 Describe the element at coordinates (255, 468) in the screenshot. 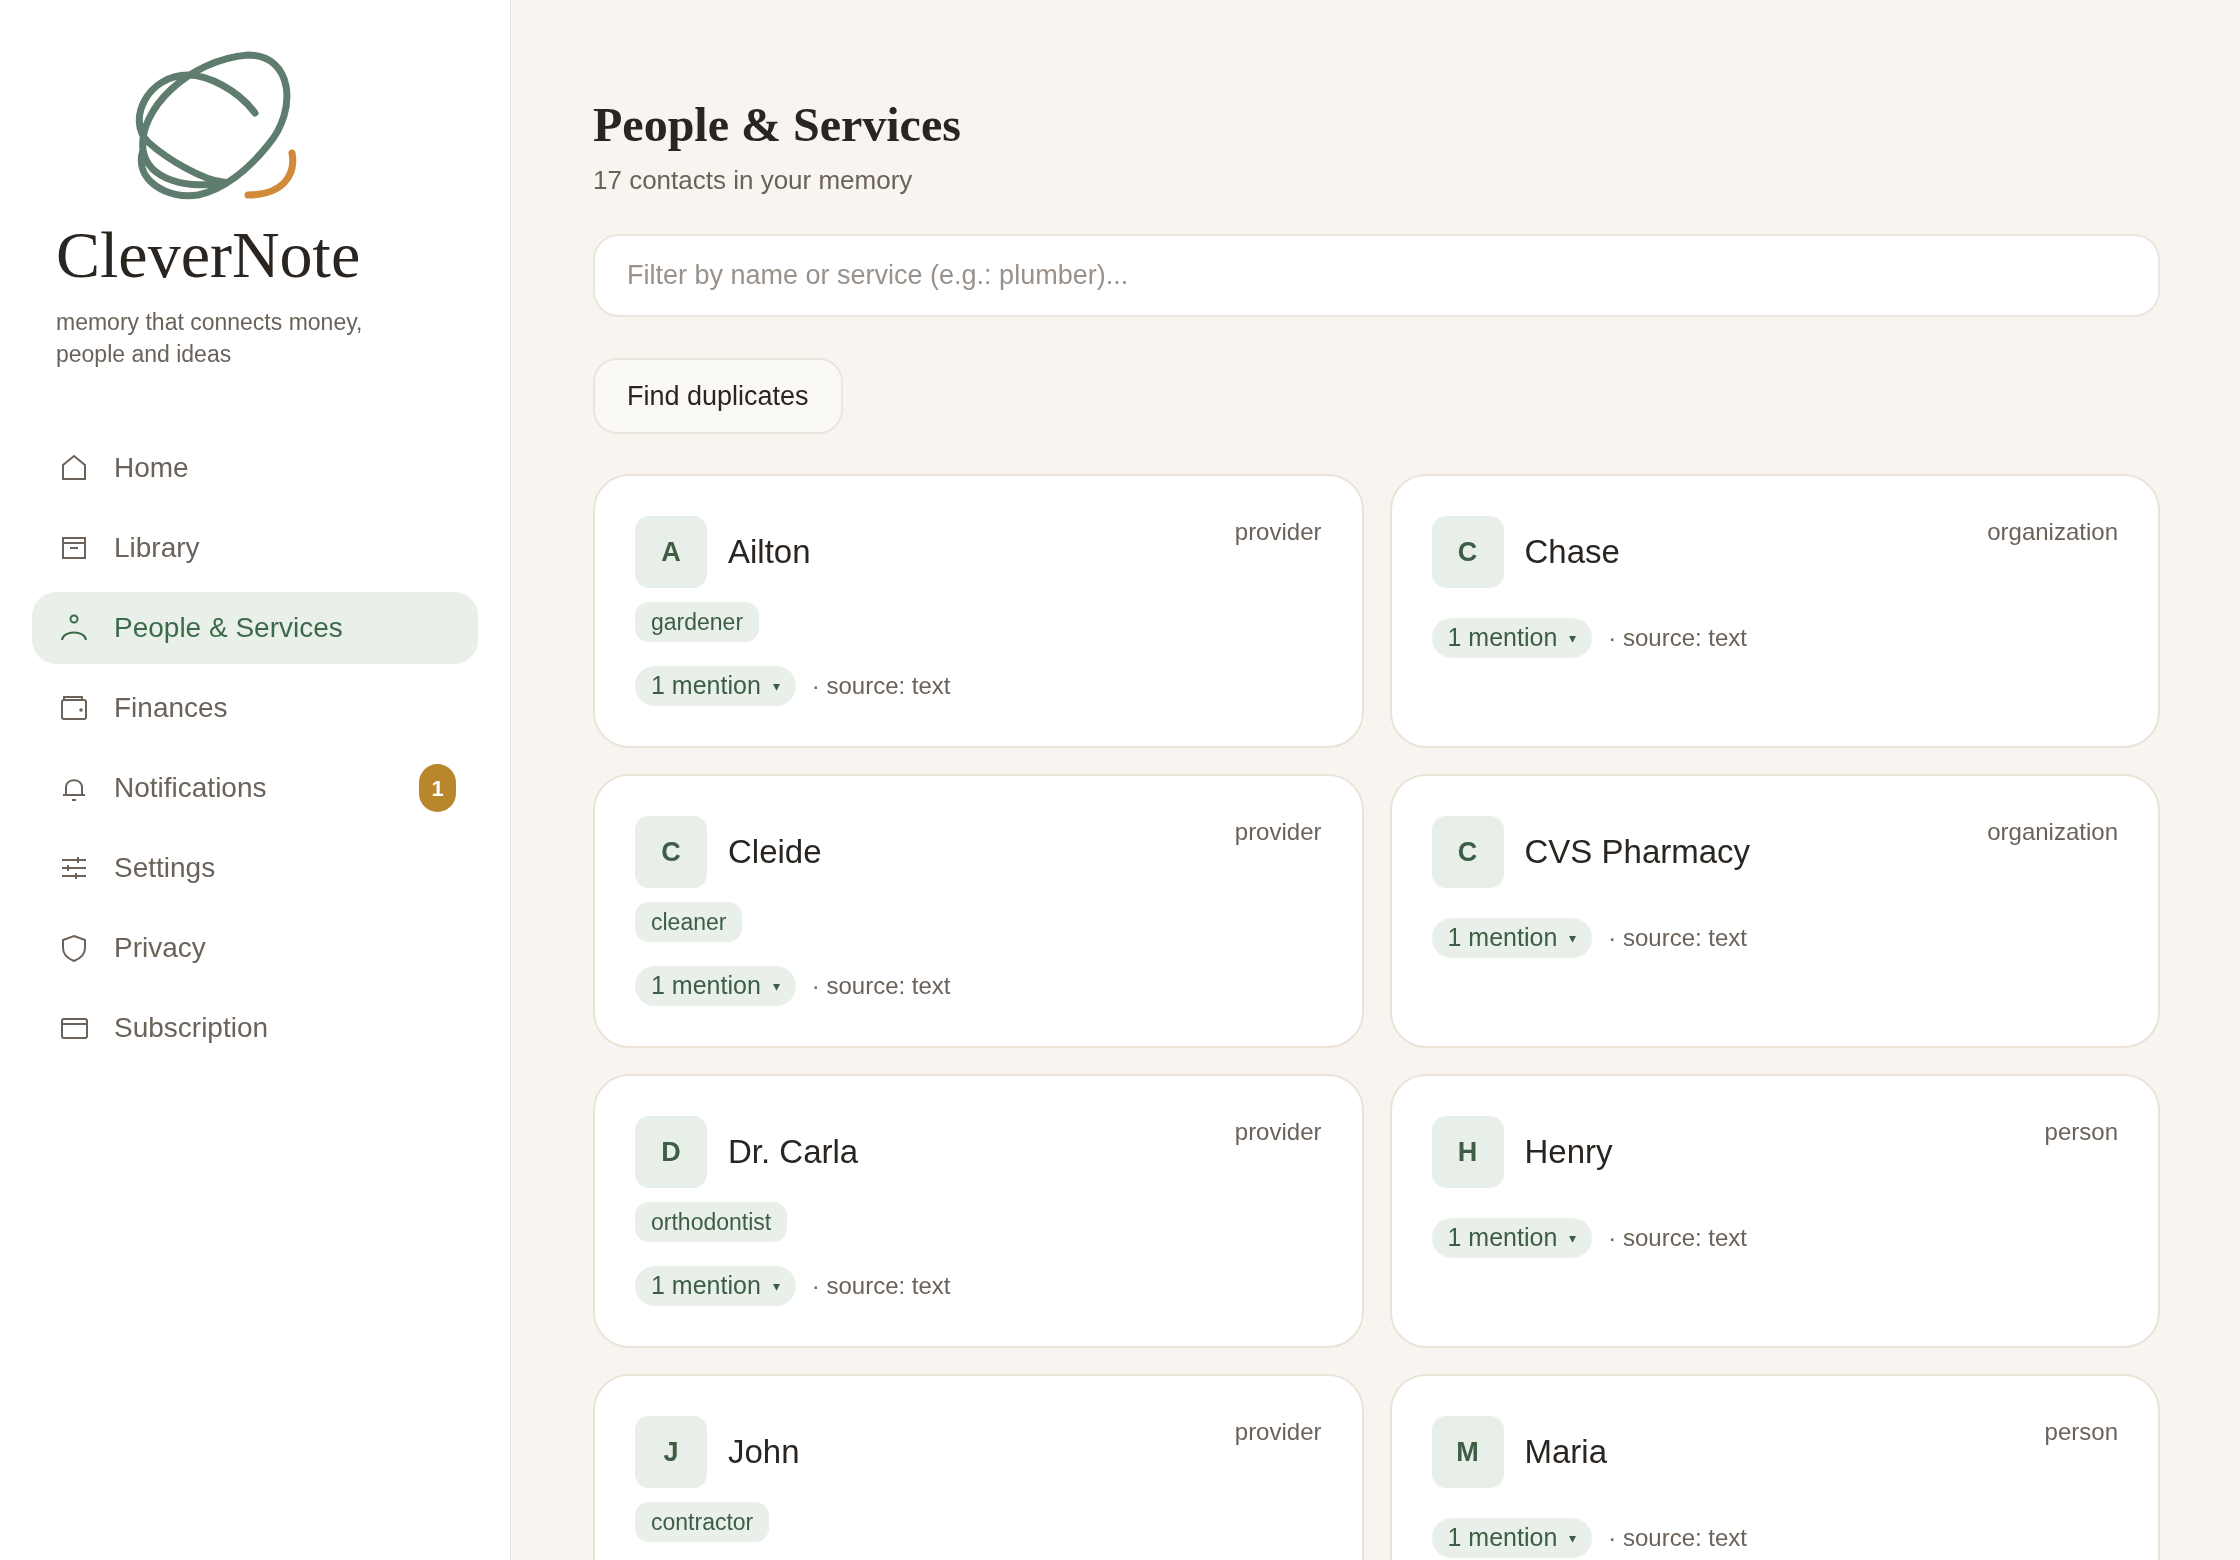

I see `nav-item: Home` at that location.